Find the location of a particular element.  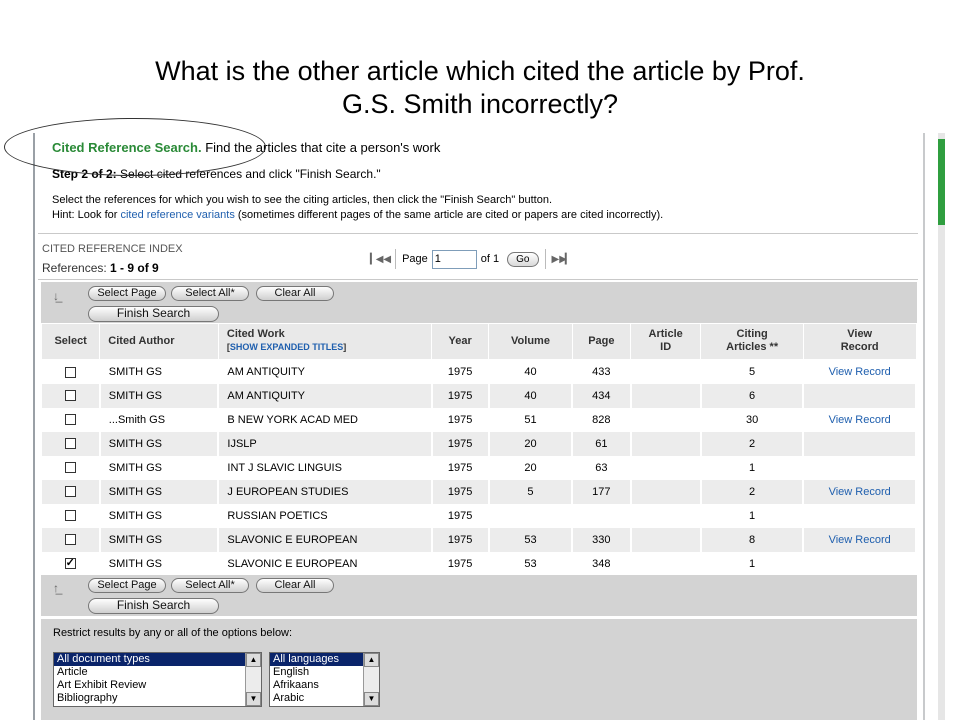

col-year: Year is located at coordinates (460, 342).